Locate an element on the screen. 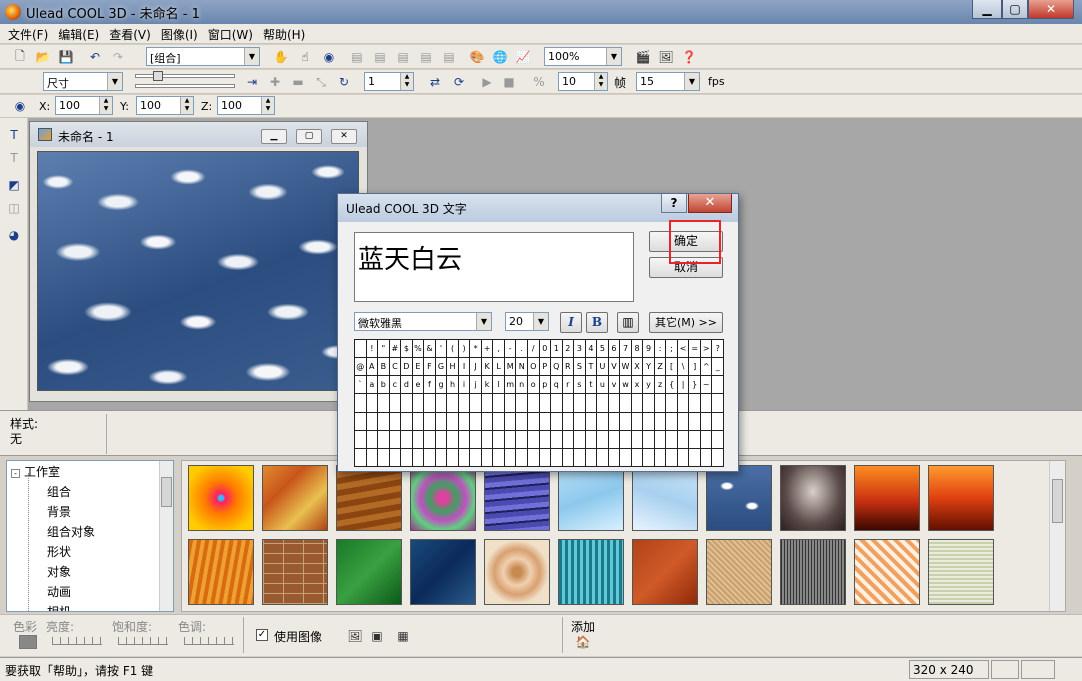  load-image-icon: 🖼 is located at coordinates (355, 636).